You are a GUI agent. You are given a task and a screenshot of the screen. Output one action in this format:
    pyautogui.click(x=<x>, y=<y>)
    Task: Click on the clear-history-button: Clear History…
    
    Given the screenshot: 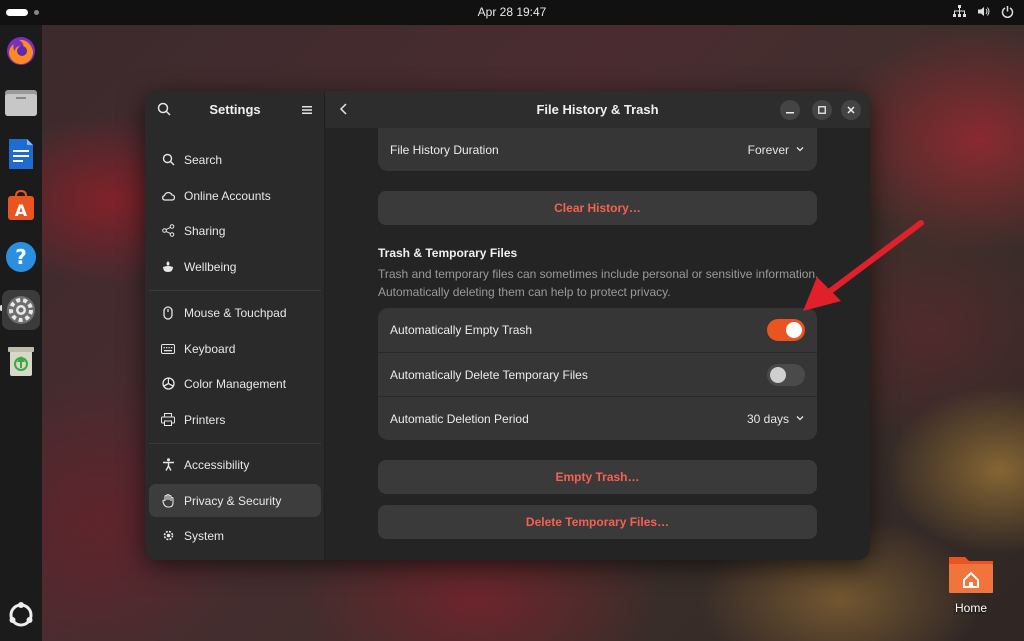 What is the action you would take?
    pyautogui.click(x=597, y=208)
    